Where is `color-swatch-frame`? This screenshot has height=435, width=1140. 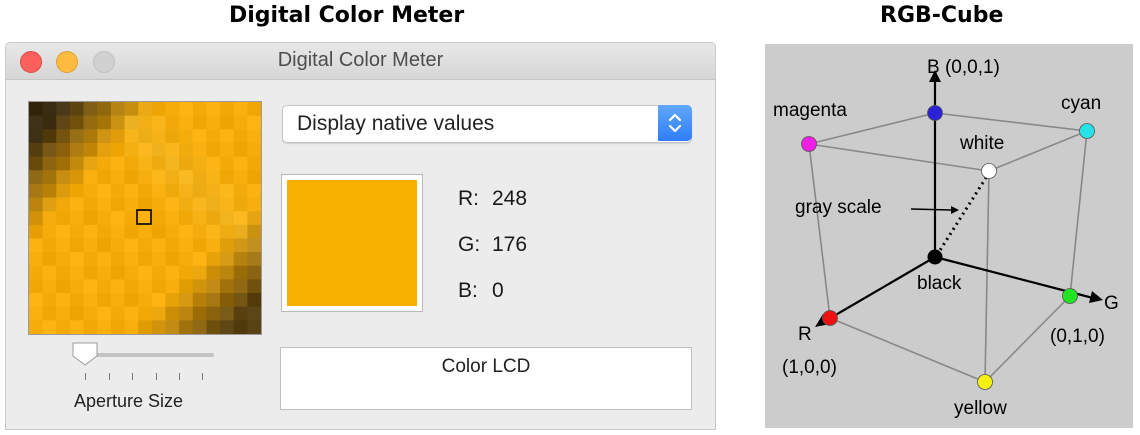 color-swatch-frame is located at coordinates (352, 243).